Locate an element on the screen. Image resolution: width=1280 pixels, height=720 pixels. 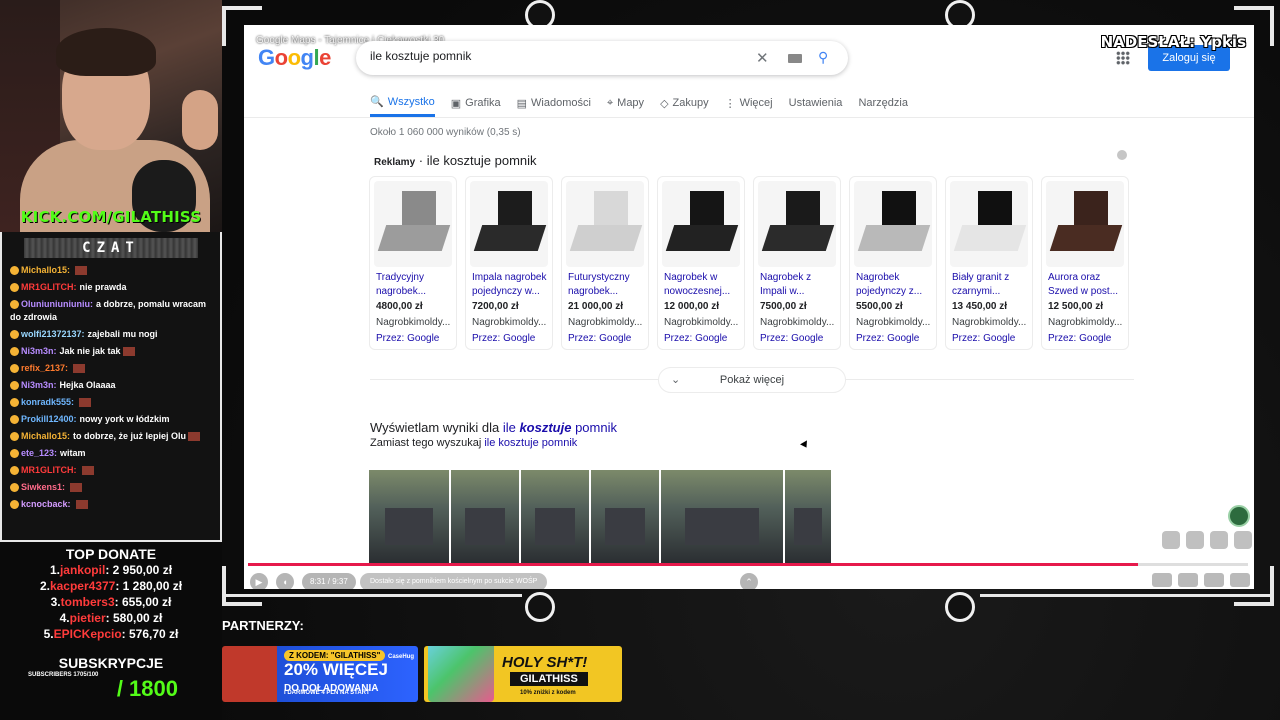
tab-mapy: ⌖ Mapy is located at coordinates (625, 105).